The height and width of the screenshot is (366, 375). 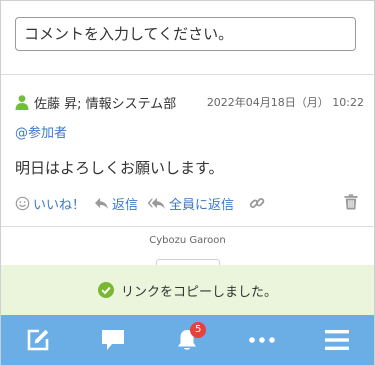 I want to click on comment-timestamp: 2022年04月18日（月） 10:22, so click(x=285, y=102).